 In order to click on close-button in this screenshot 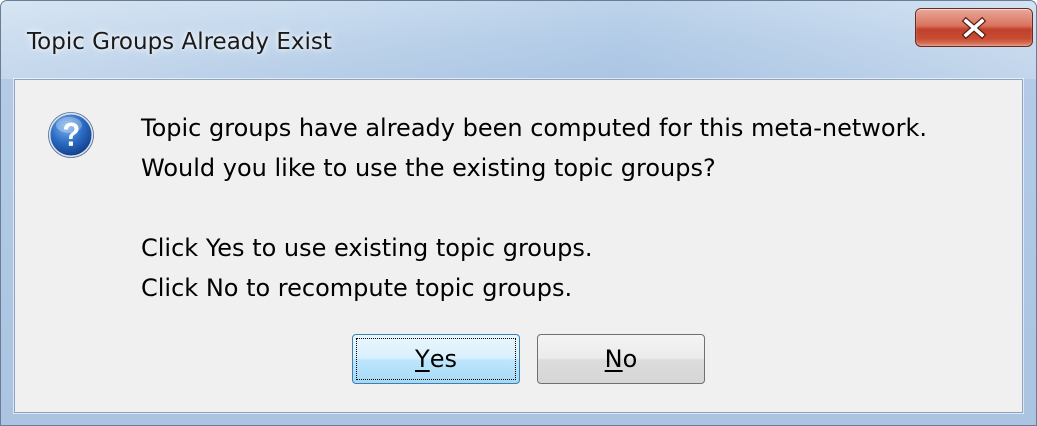, I will do `click(974, 27)`.